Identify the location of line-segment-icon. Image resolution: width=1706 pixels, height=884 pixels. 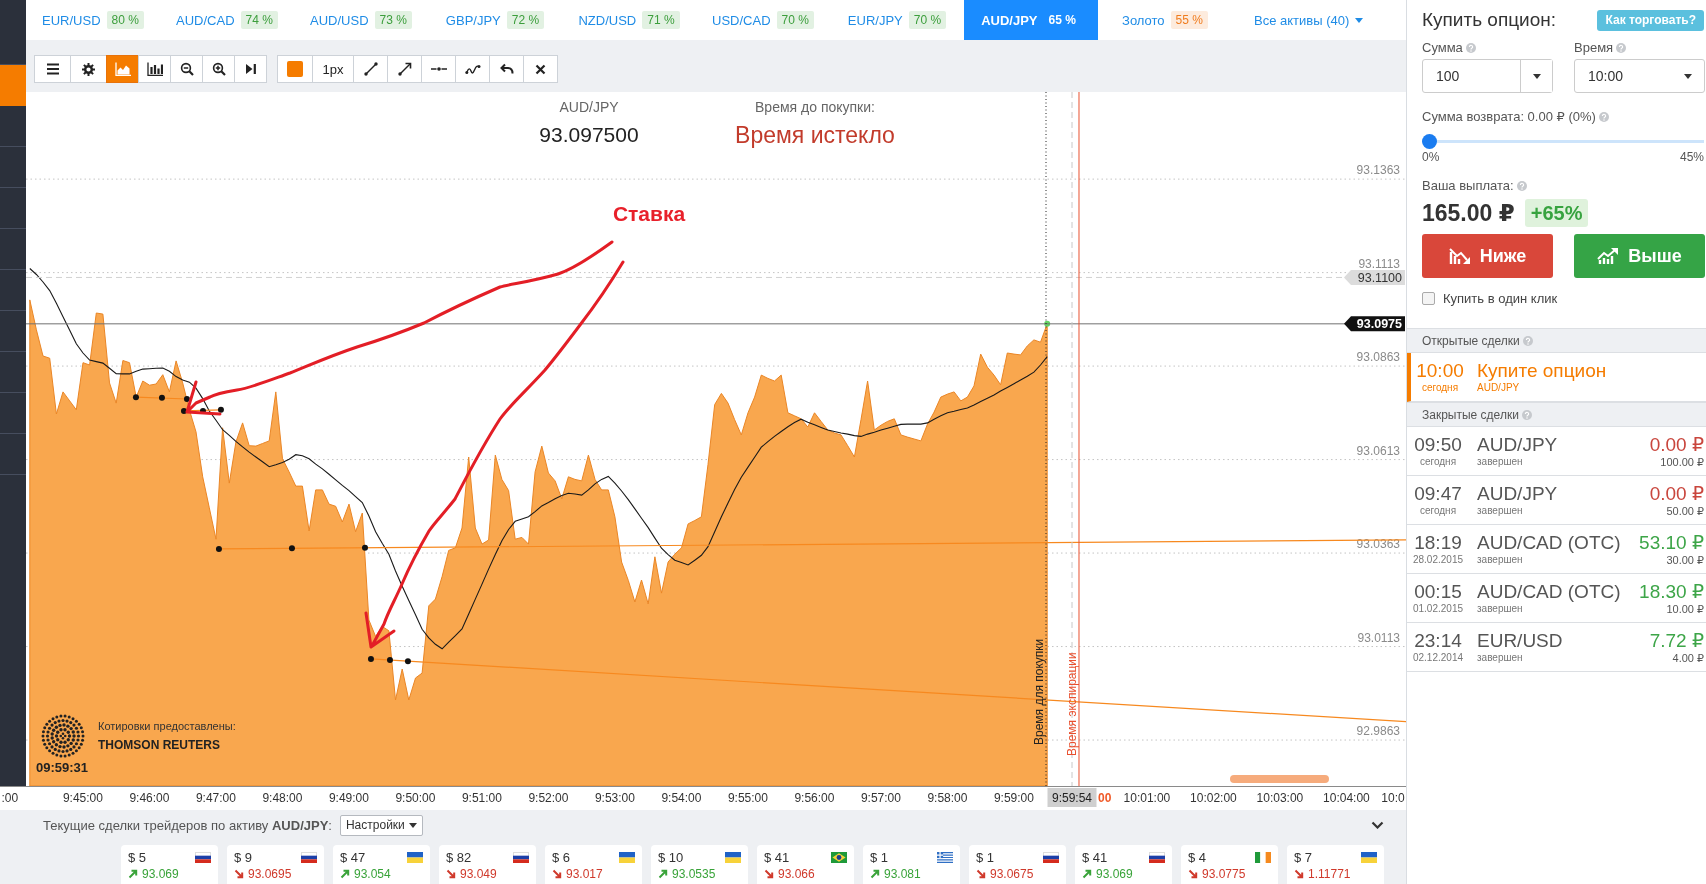
(370, 69).